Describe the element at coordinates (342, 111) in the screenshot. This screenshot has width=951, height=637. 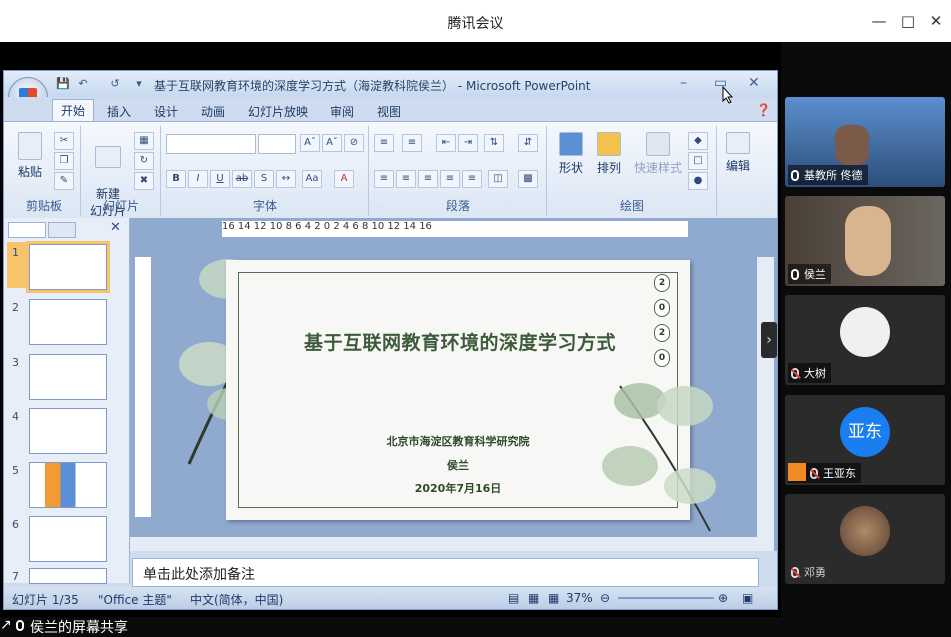
I see `tab-review: 审阅` at that location.